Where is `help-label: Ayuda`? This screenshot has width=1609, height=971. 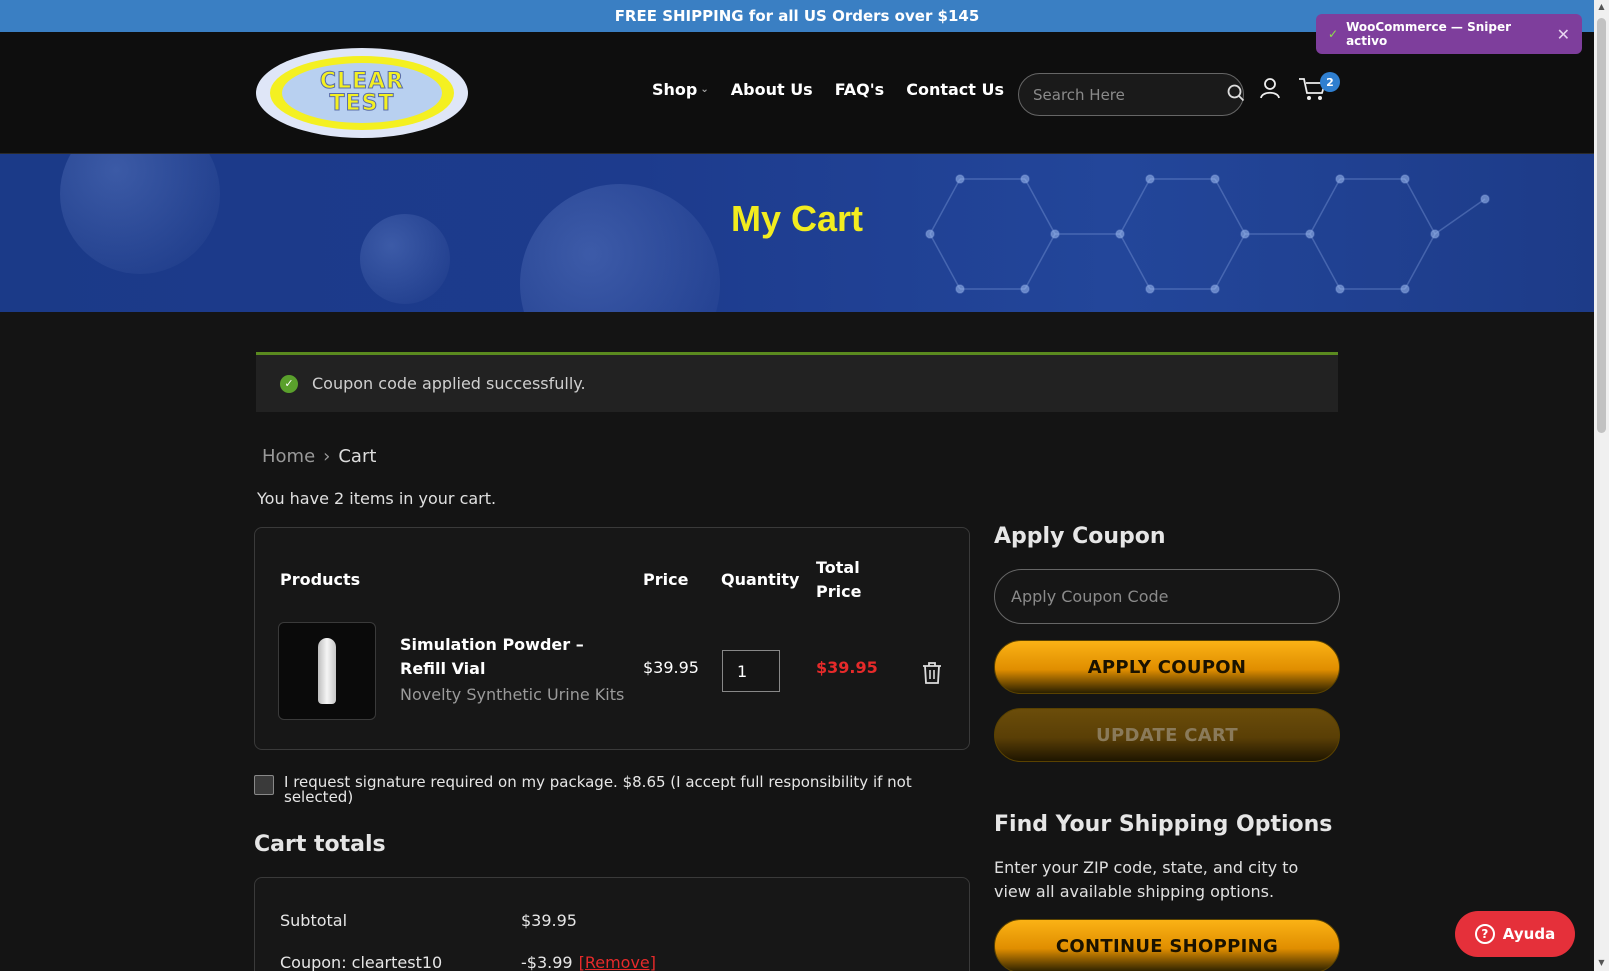
help-label: Ayuda is located at coordinates (1529, 934).